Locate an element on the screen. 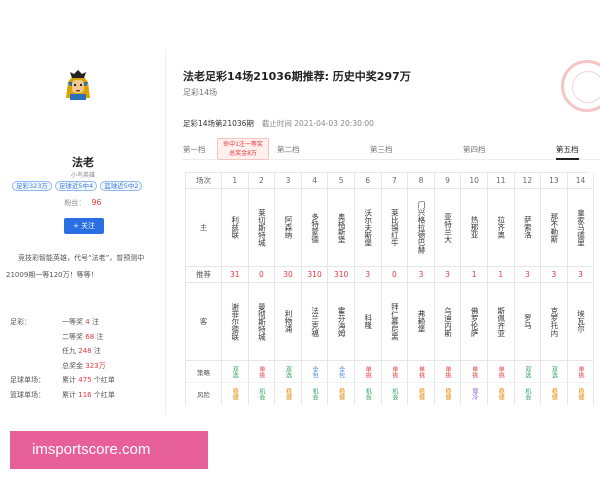 The width and height of the screenshot is (600, 480). follow-button: + 关注 is located at coordinates (84, 226).